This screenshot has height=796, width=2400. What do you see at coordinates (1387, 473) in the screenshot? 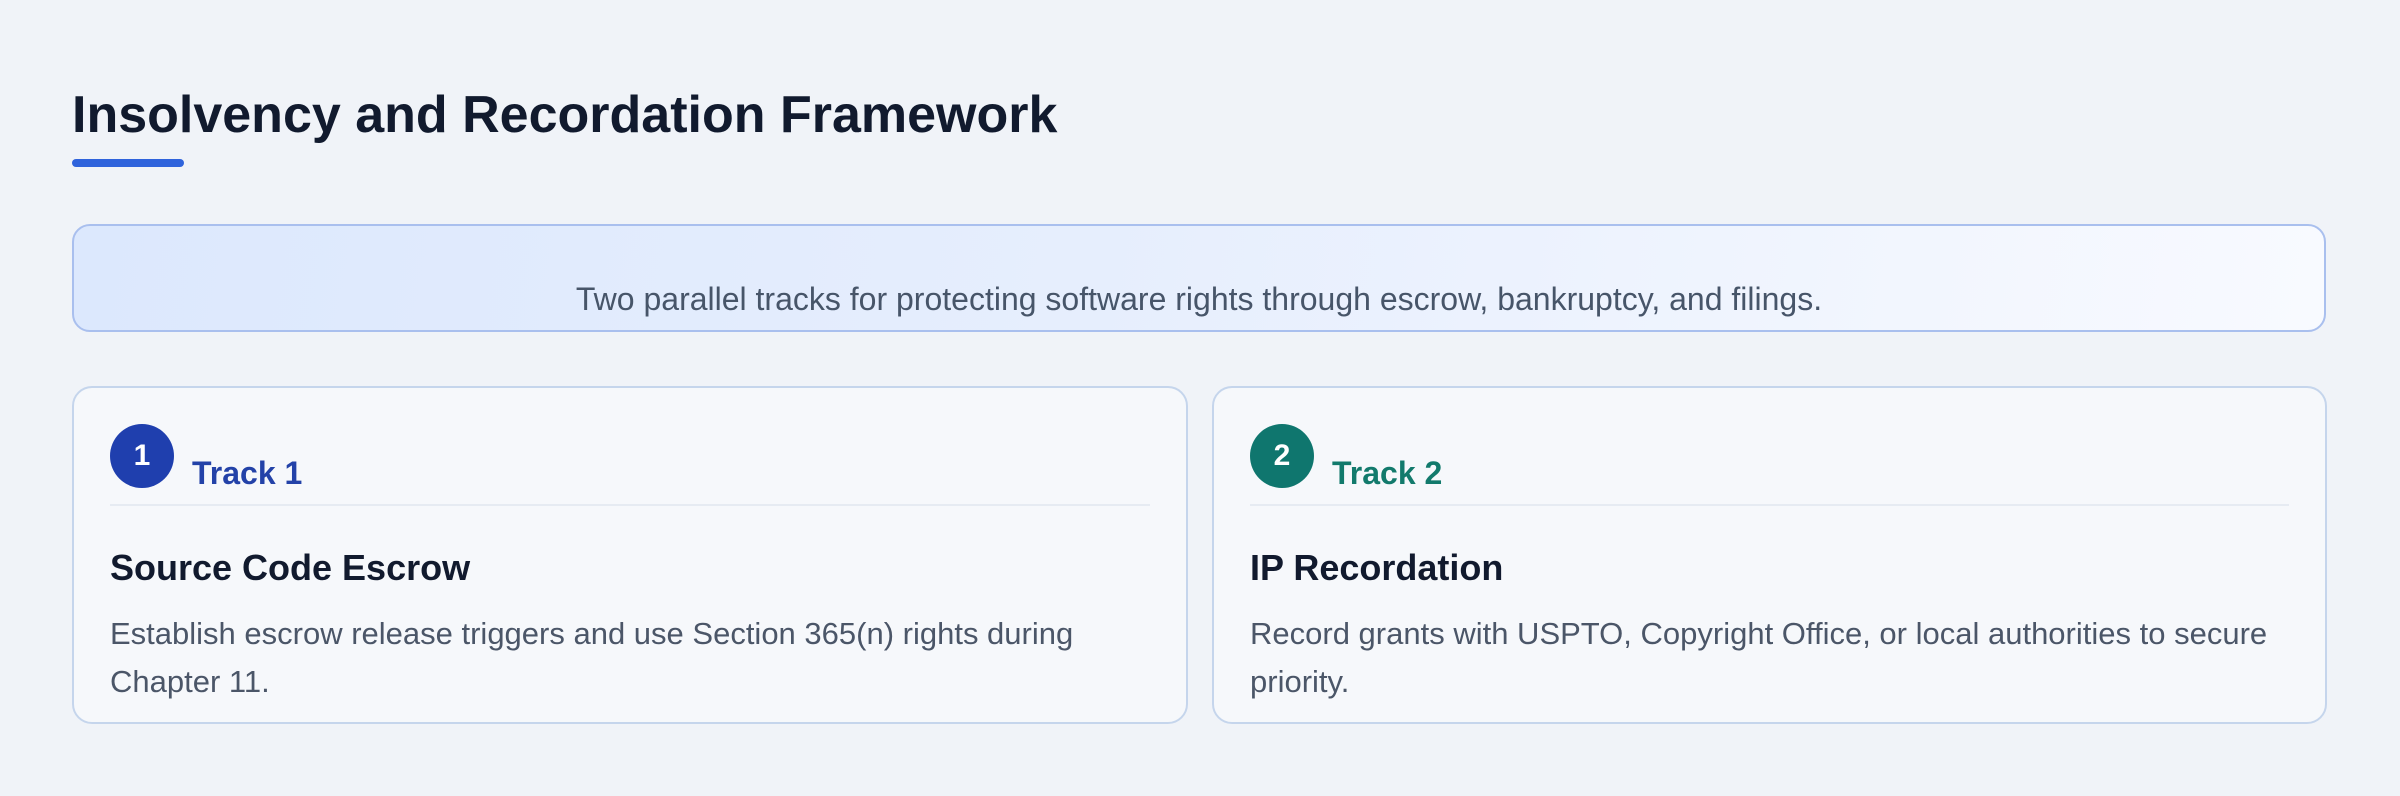
I see `track-label: Track 2` at bounding box center [1387, 473].